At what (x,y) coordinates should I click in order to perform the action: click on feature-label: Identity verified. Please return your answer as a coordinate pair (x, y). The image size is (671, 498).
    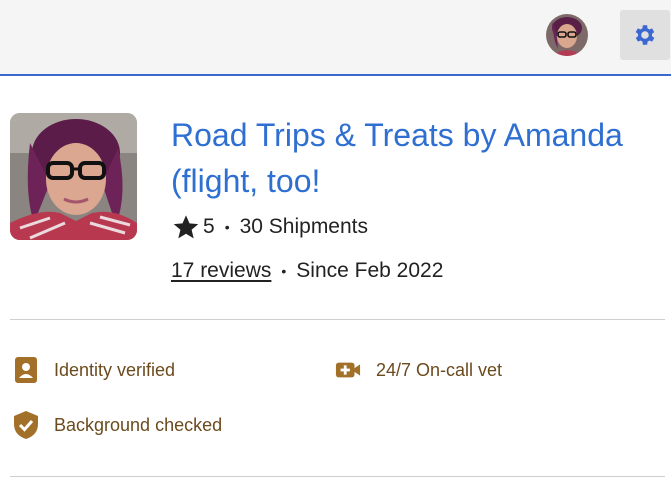
    Looking at the image, I should click on (115, 369).